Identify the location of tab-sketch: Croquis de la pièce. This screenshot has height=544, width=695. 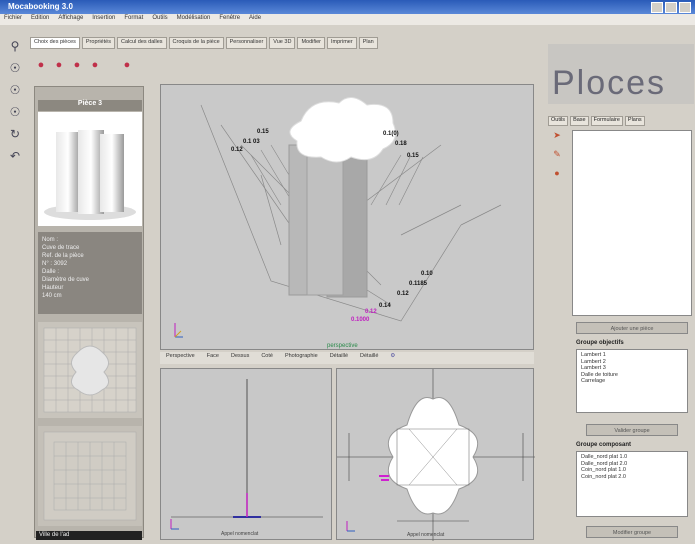
(196, 43).